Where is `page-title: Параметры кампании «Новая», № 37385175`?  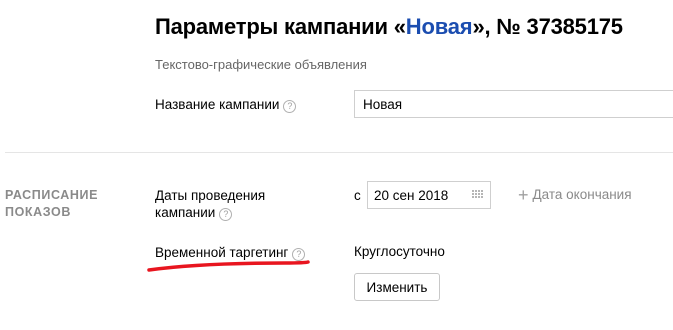
page-title: Параметры кампании «Новая», № 37385175 is located at coordinates (389, 27).